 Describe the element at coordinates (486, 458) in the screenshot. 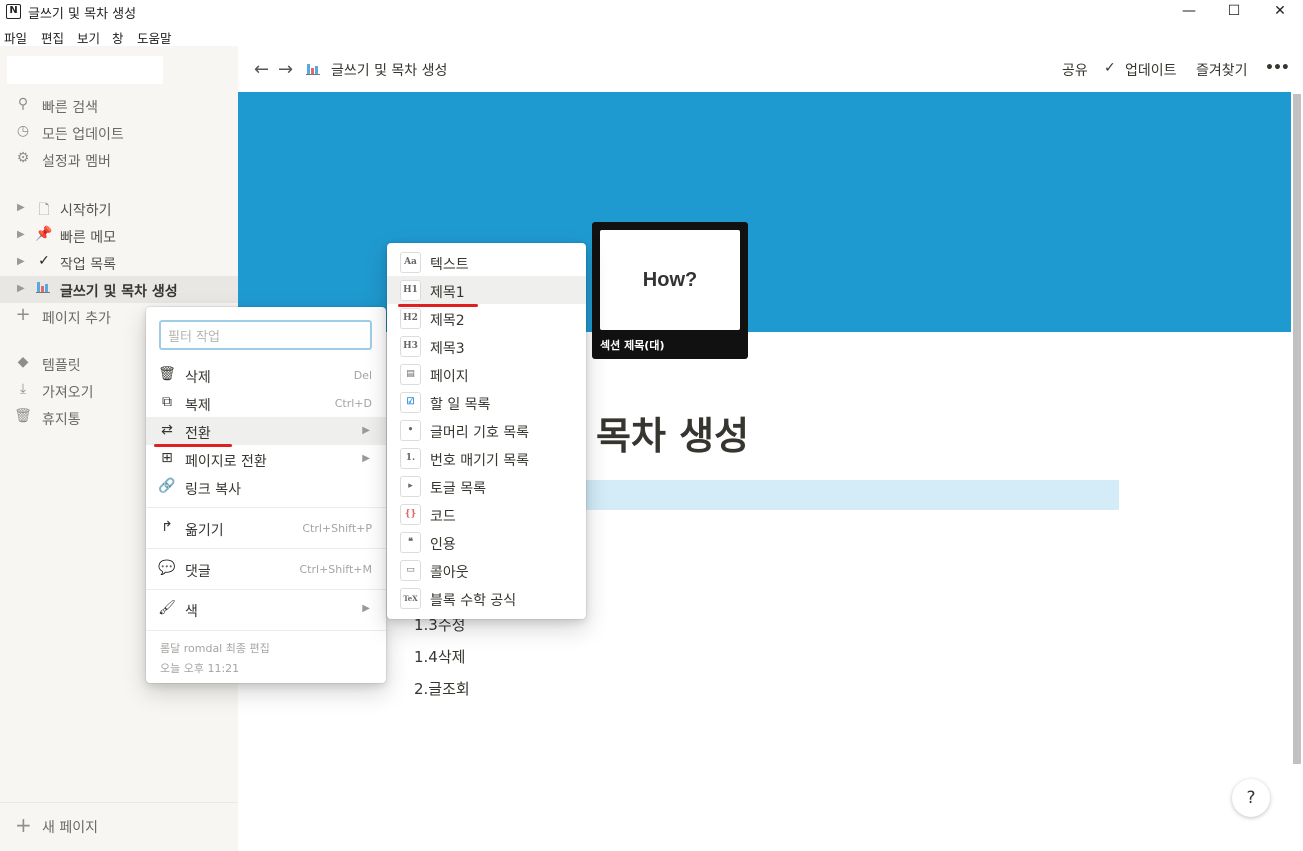

I see `turn-into-numbered-list: 1. 번호 매기기 목록` at that location.